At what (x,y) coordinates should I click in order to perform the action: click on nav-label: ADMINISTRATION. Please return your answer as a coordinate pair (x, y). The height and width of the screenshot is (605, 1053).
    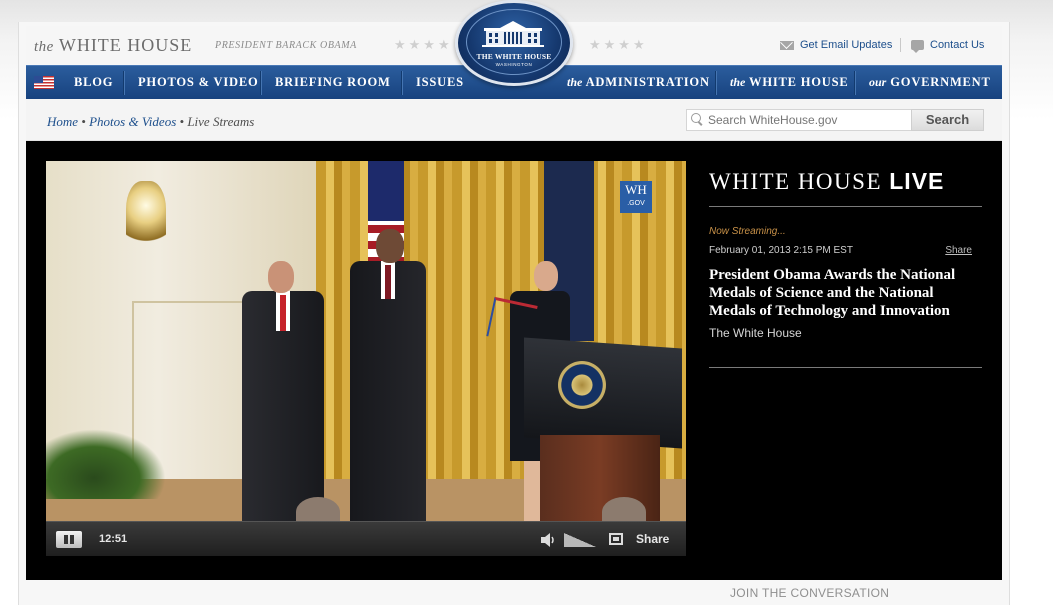
    Looking at the image, I should click on (647, 82).